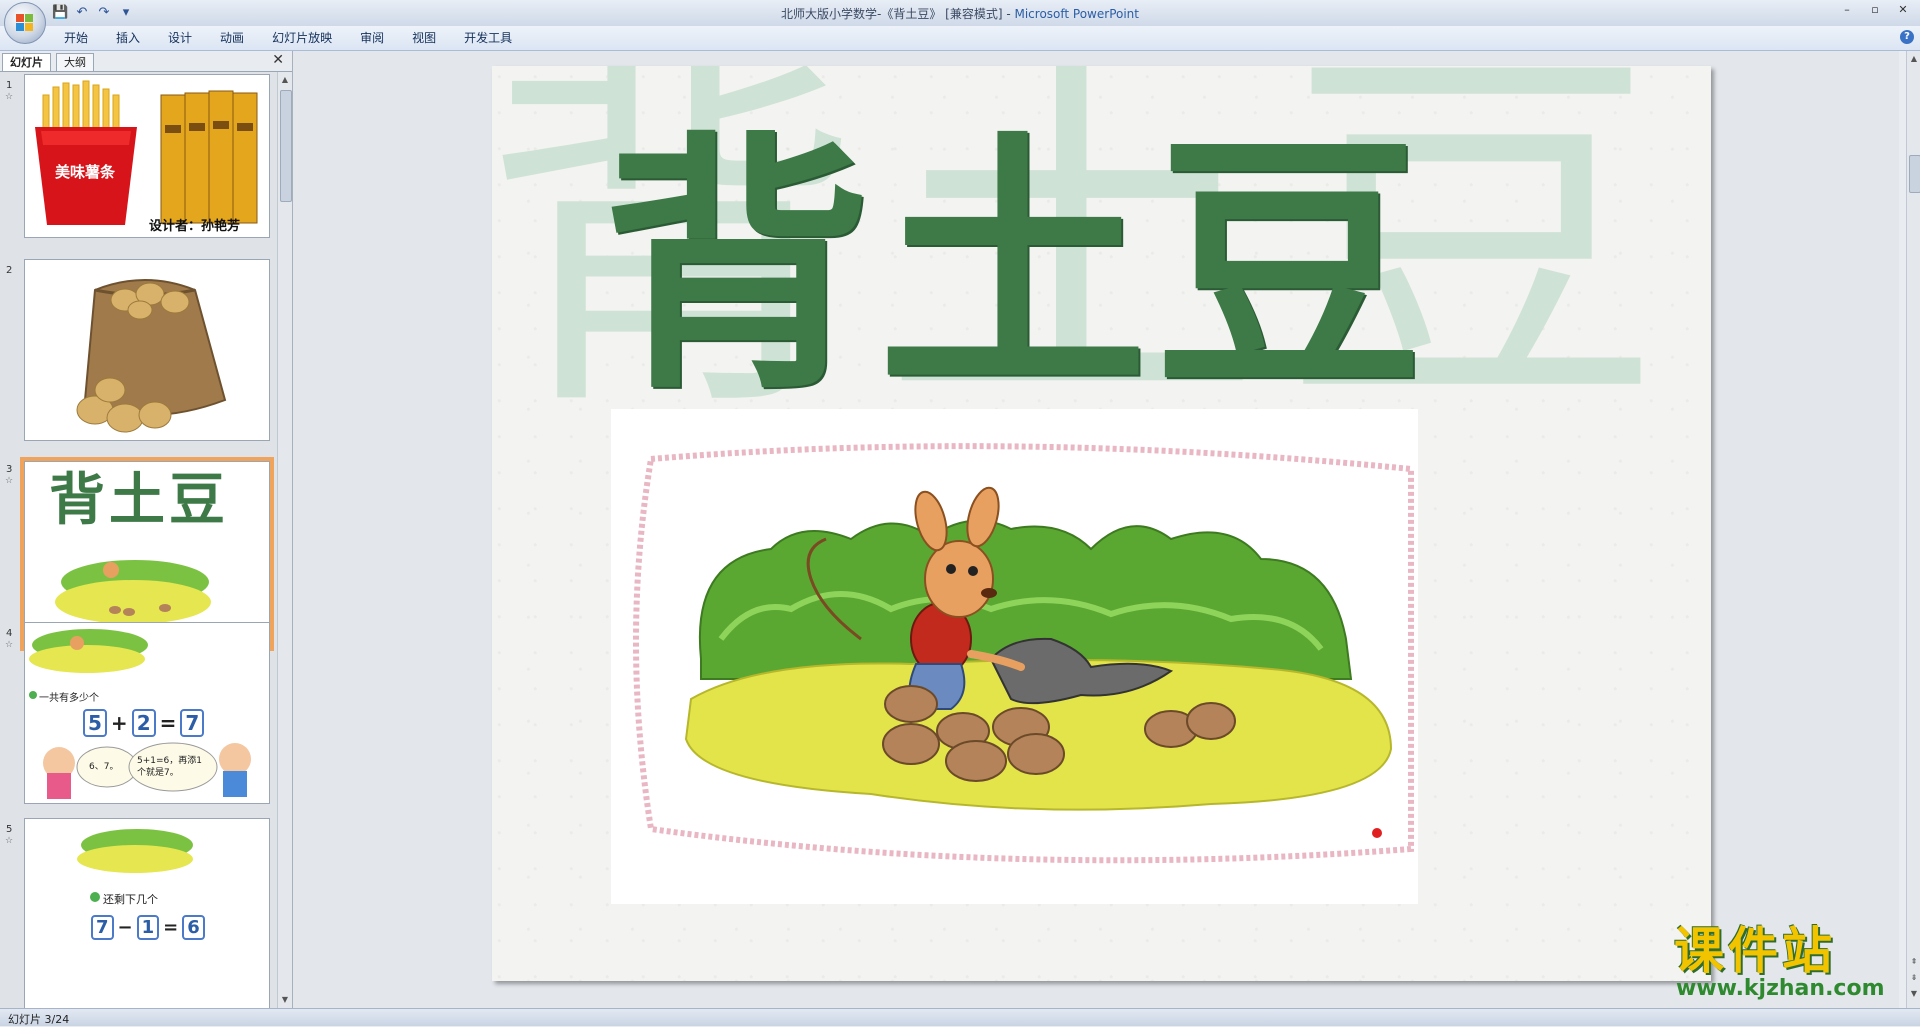  What do you see at coordinates (85, 172) in the screenshot?
I see `fries-brand-label: 美味薯条` at bounding box center [85, 172].